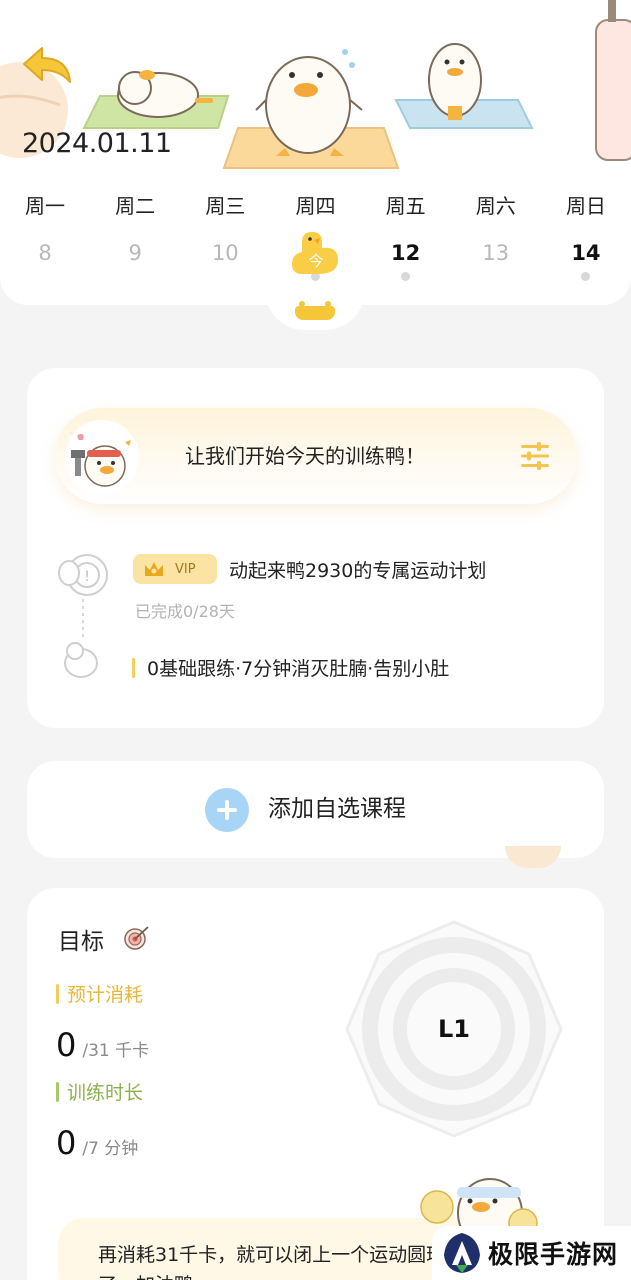 Image resolution: width=631 pixels, height=1280 pixels. I want to click on vip-plan-row: VIP 动起来鸭2930的专属运动计划, so click(309, 569).